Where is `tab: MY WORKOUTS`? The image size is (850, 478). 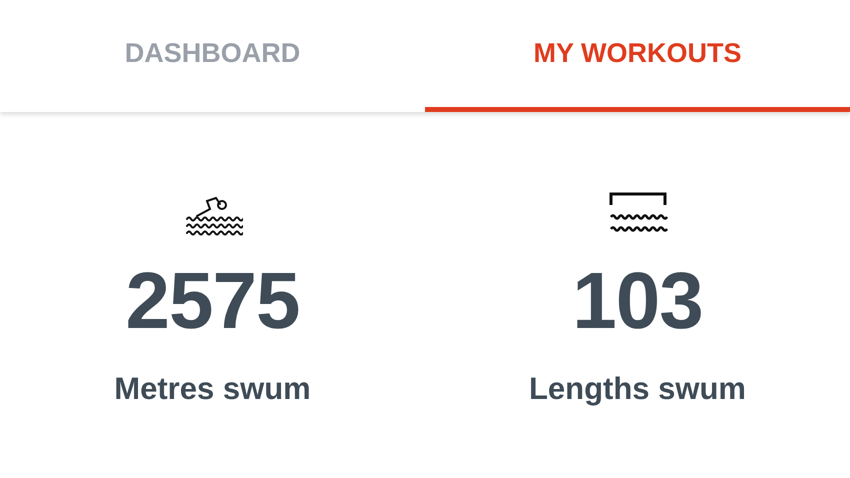 tab: MY WORKOUTS is located at coordinates (637, 56).